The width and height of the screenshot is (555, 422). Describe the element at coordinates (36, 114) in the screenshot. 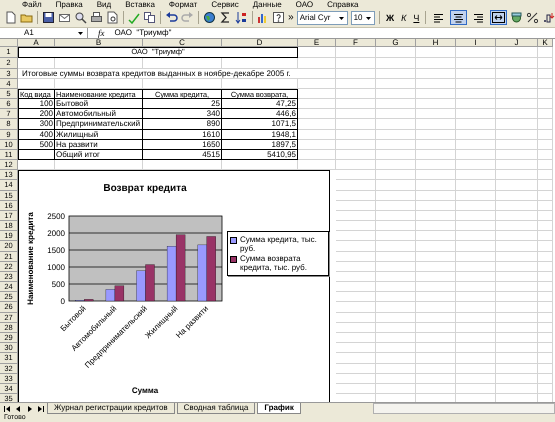

I see `table-cell: 200` at that location.